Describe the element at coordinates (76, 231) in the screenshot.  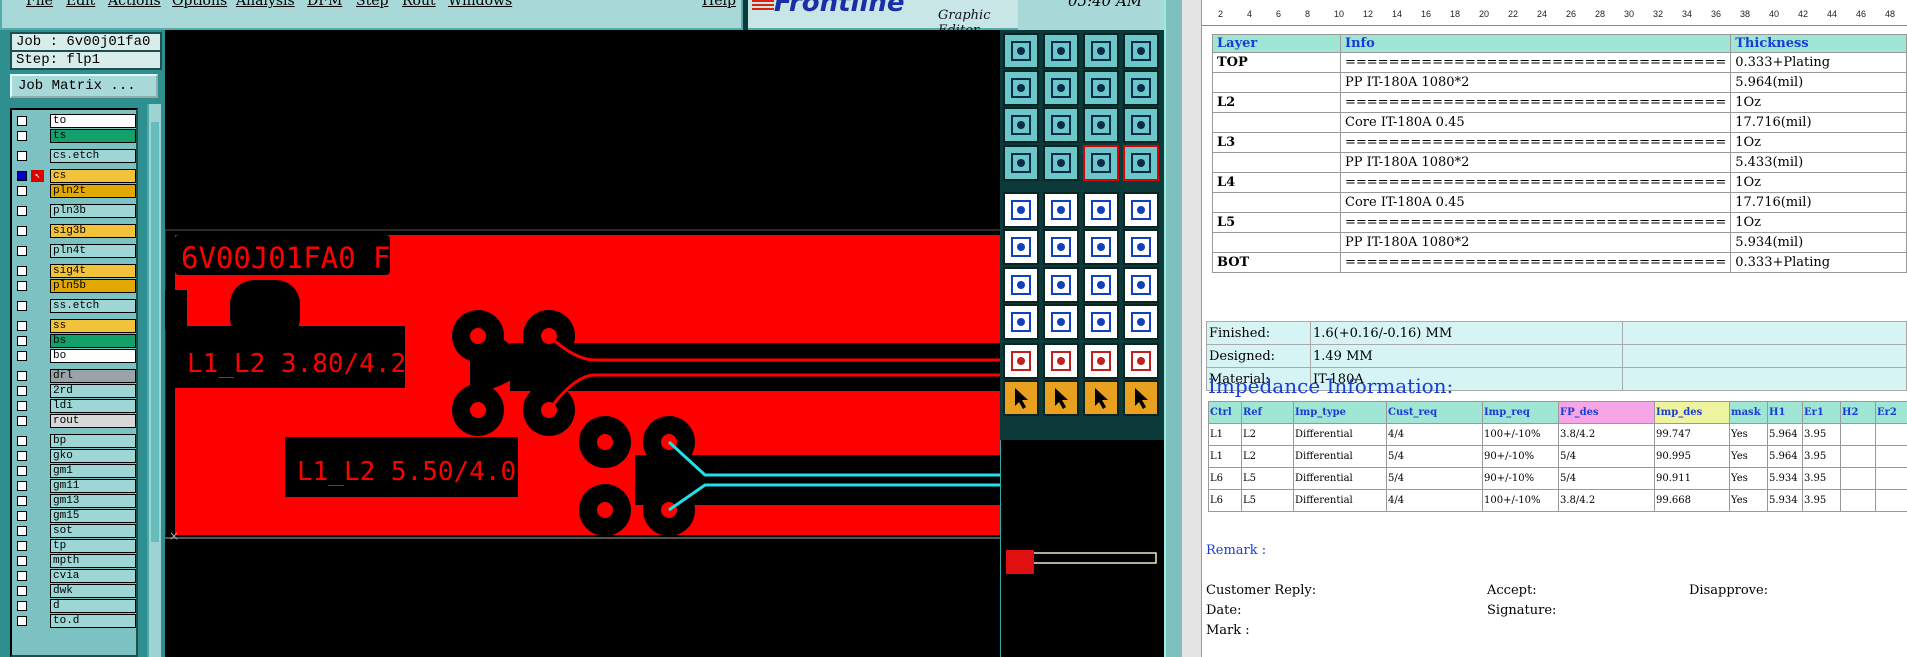
I see `layer-row: sig3b` at that location.